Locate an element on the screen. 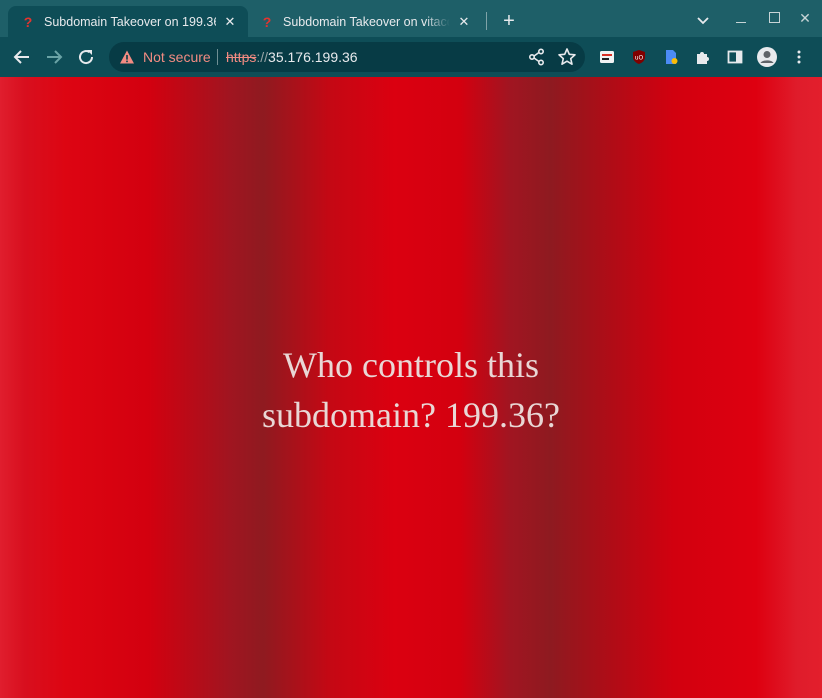 This screenshot has width=822, height=698. ublock-origin-icon: uO is located at coordinates (639, 57).